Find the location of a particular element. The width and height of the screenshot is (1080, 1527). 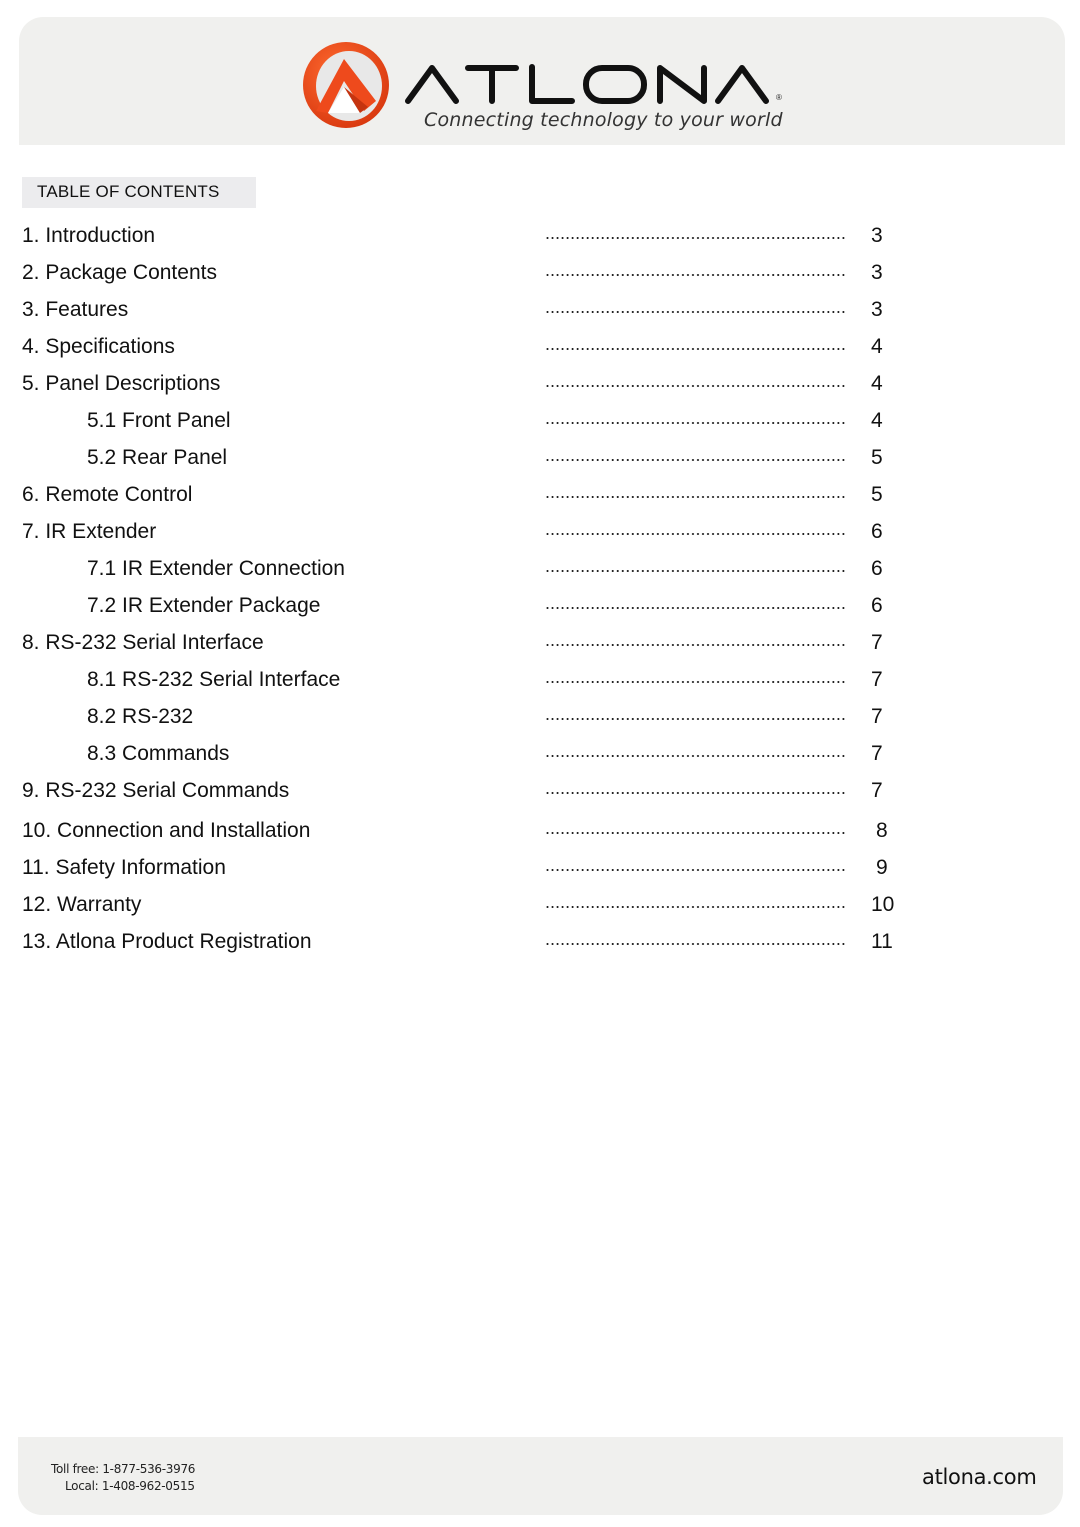

toc-entry-title: 5.1 Front Panel is located at coordinates (159, 420).